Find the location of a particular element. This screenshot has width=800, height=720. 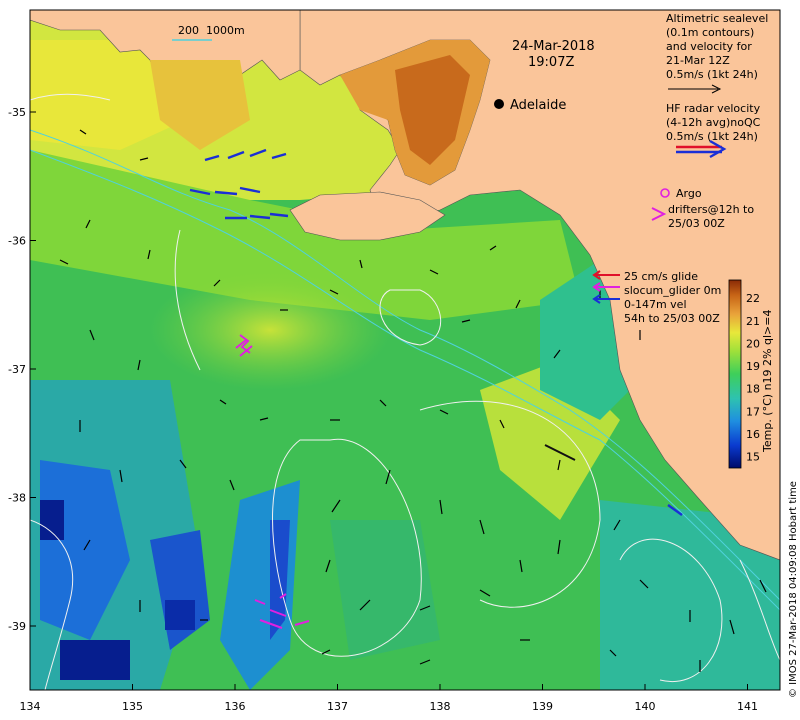

x-tick-label: 136 is located at coordinates (235, 706).